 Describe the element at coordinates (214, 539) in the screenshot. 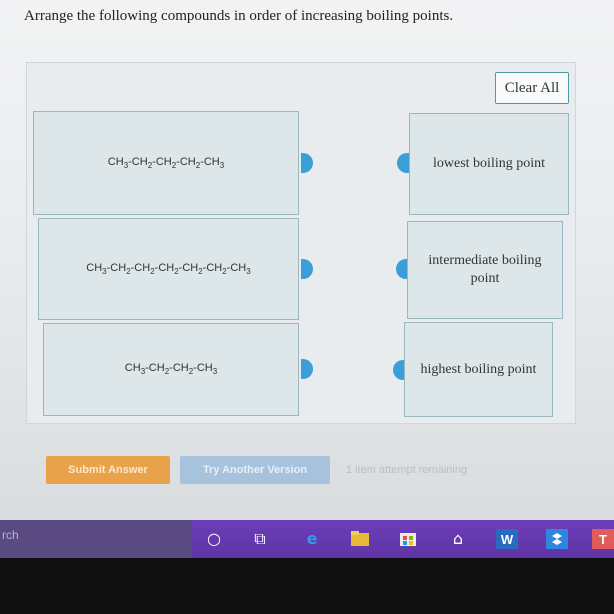

I see `cortana-icon: ○` at that location.